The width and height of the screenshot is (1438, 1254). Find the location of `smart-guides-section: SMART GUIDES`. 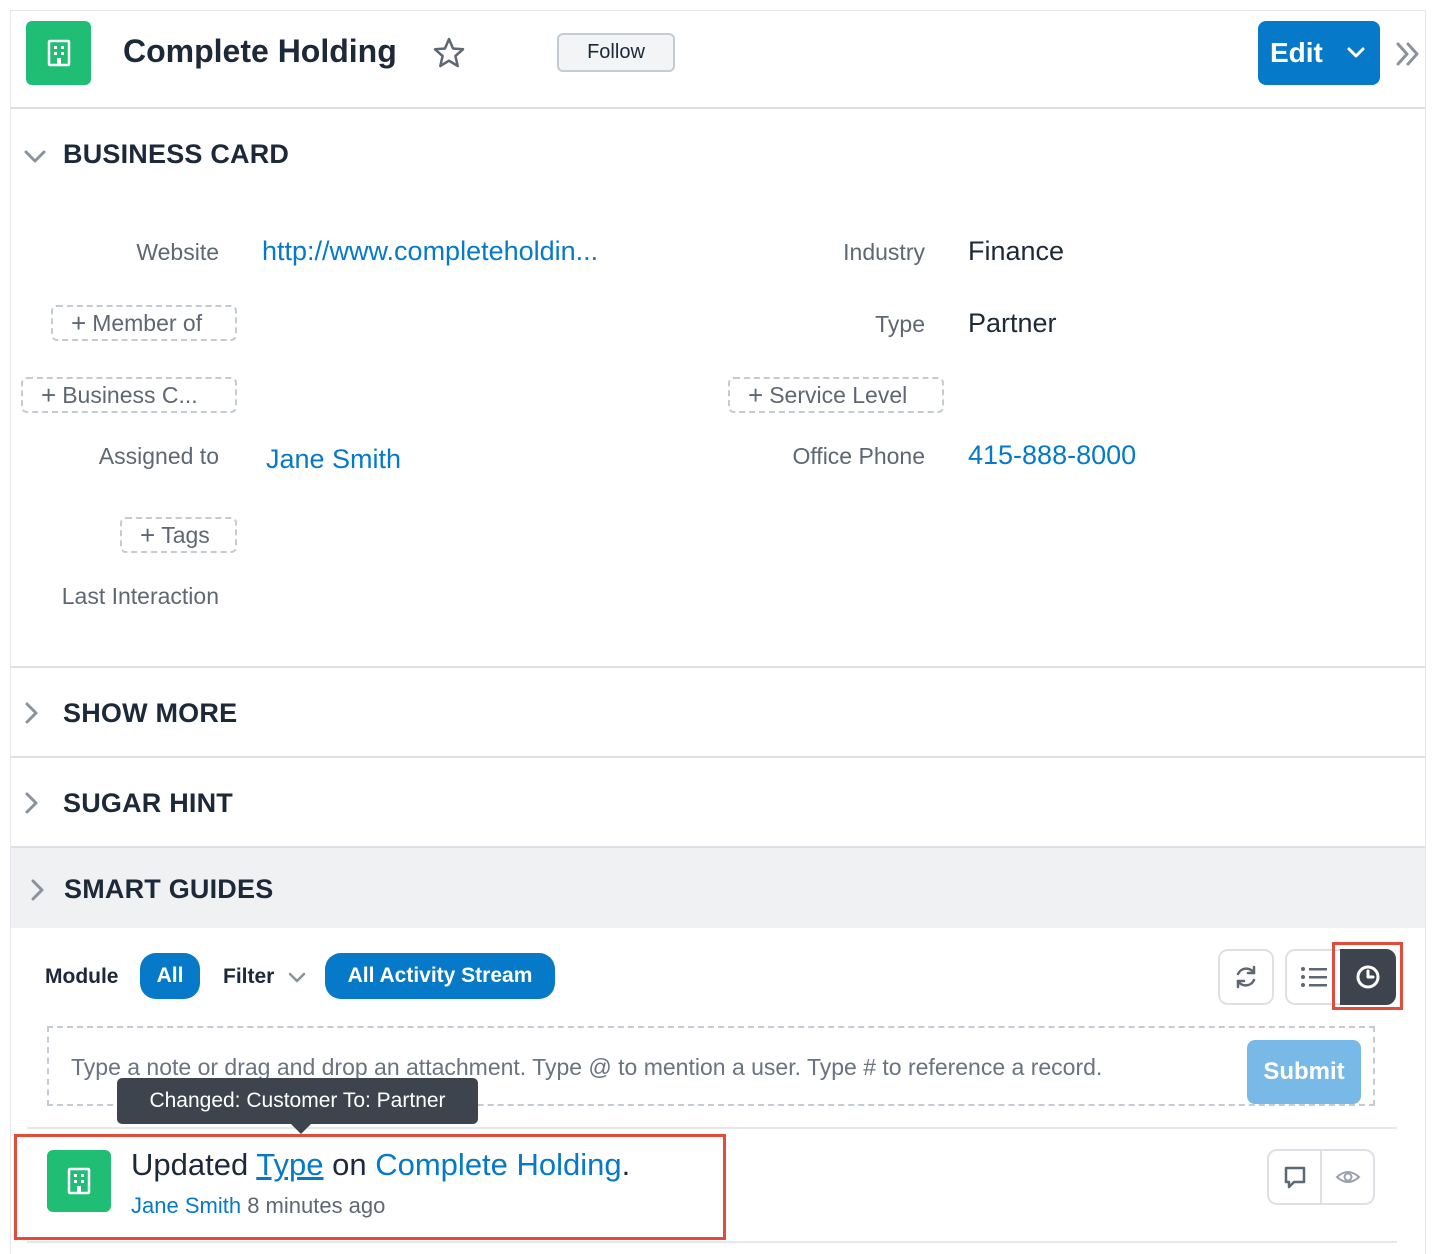

smart-guides-section: SMART GUIDES is located at coordinates (718, 888).